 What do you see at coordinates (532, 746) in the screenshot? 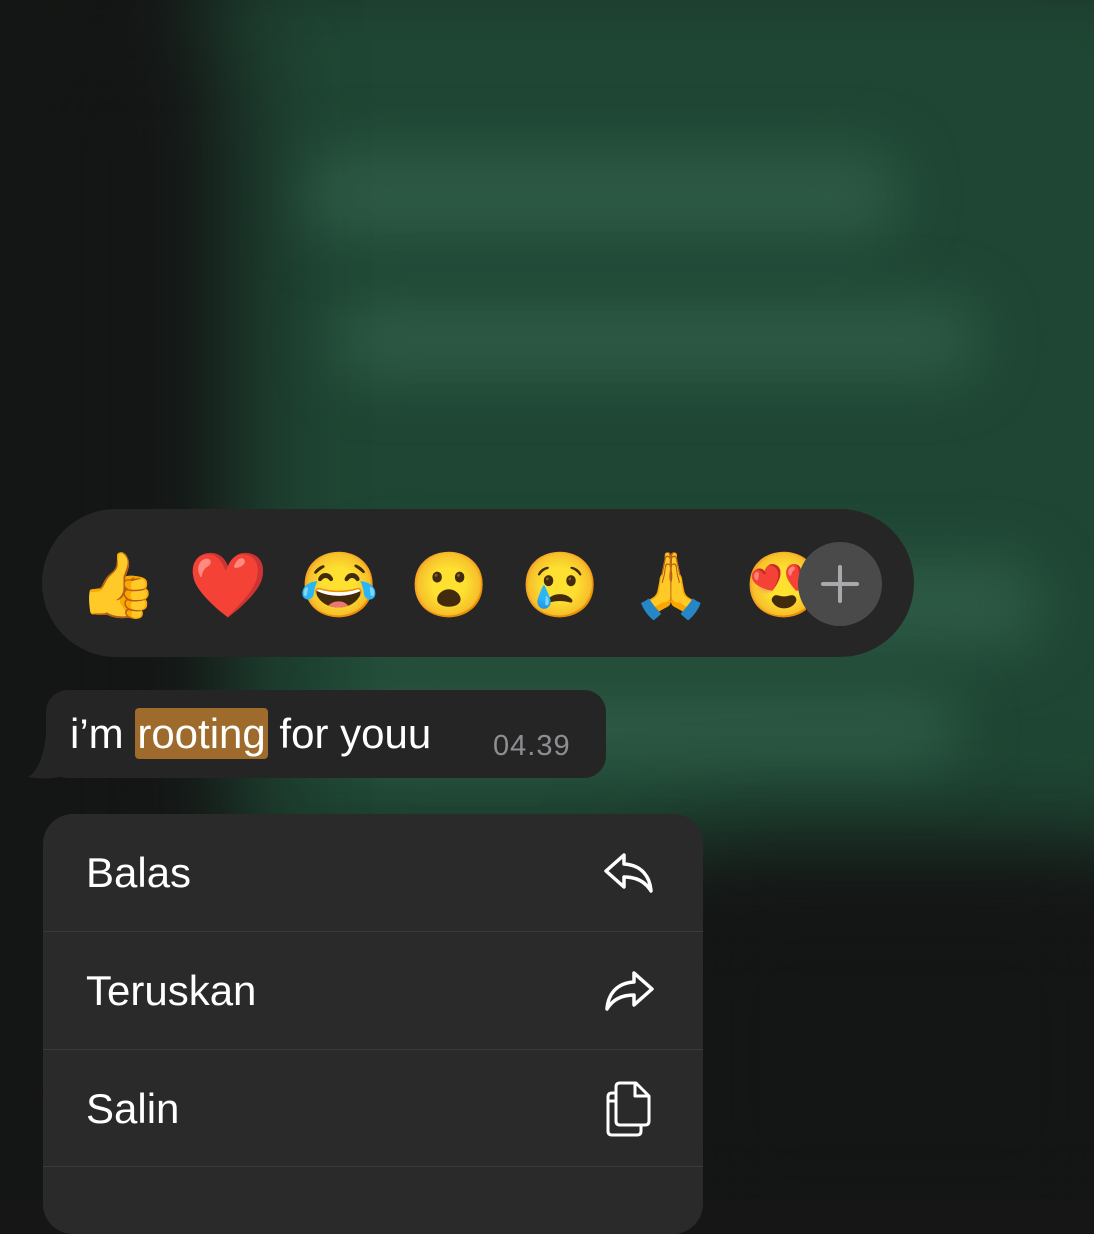
I see `message-timestamp: 04.39` at bounding box center [532, 746].